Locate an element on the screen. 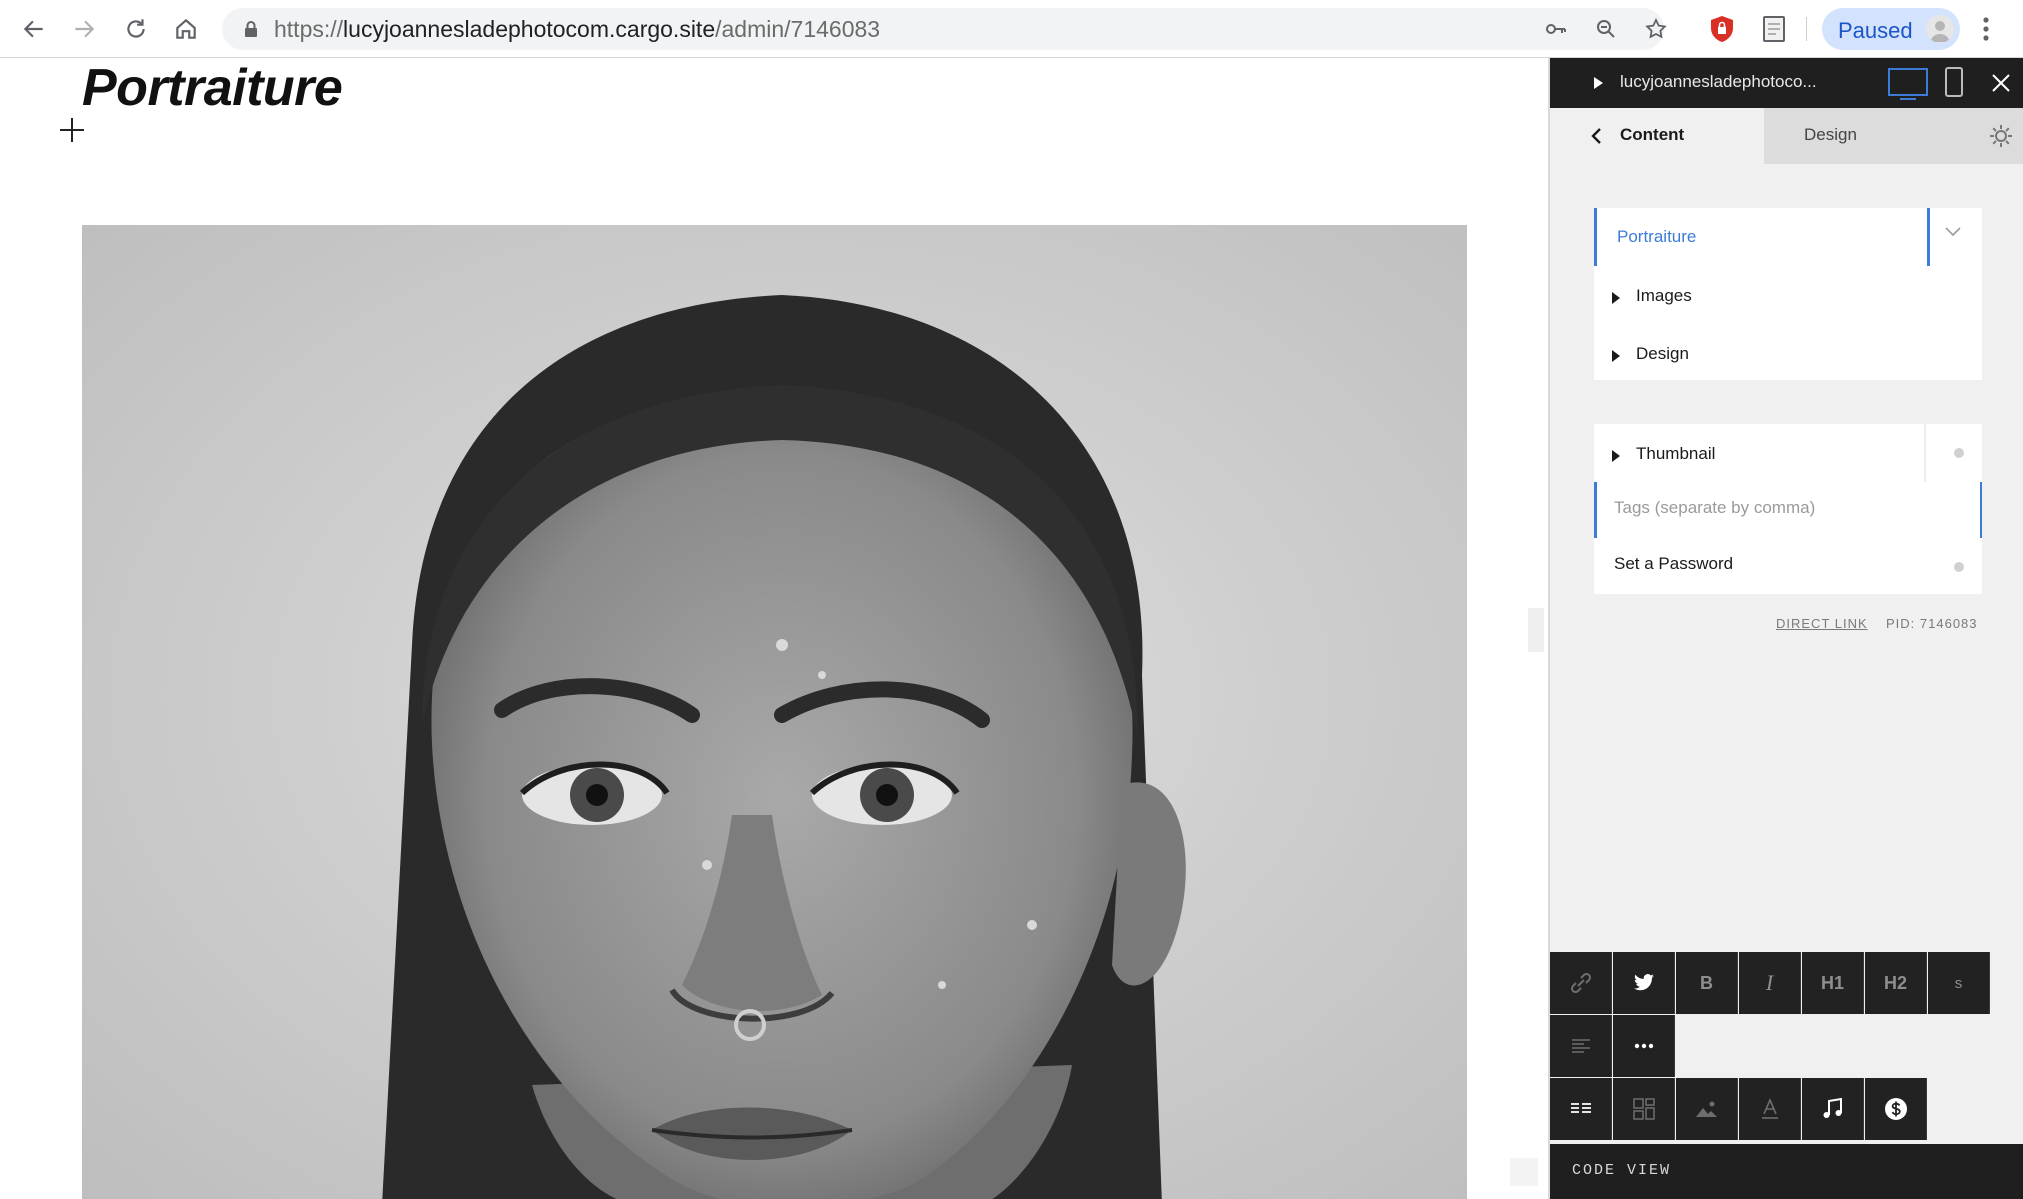 The height and width of the screenshot is (1199, 2023). gallery-grid-button is located at coordinates (1644, 1109).